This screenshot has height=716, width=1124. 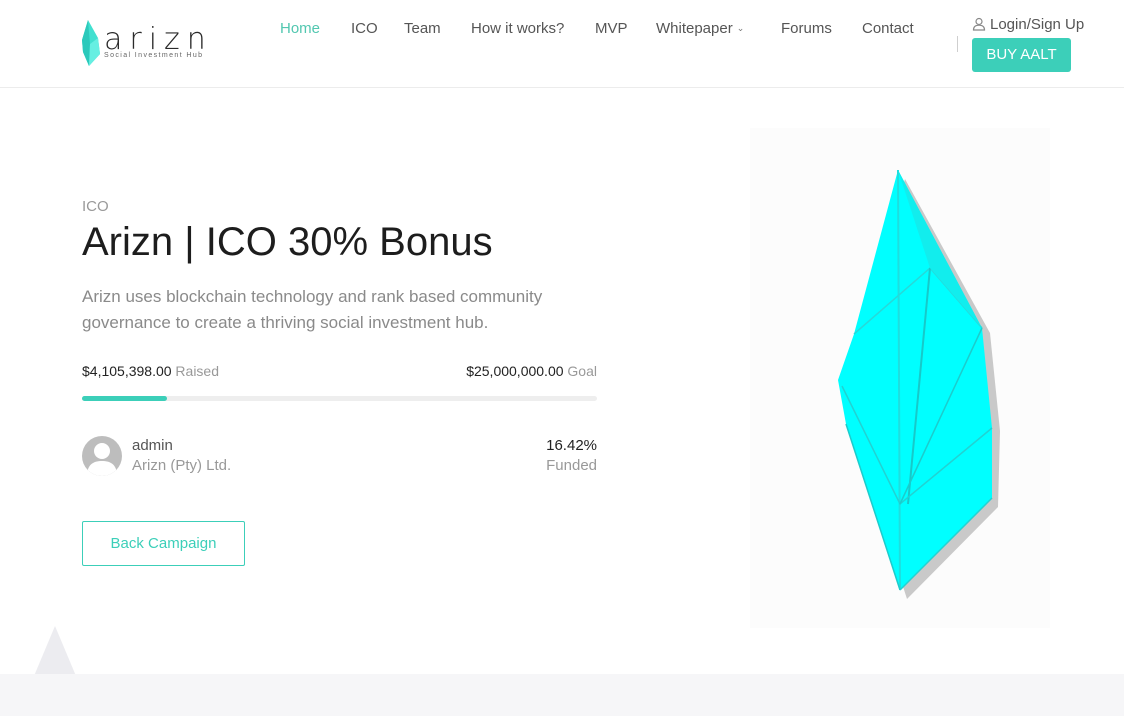 What do you see at coordinates (55, 651) in the screenshot?
I see `decorative-triangle` at bounding box center [55, 651].